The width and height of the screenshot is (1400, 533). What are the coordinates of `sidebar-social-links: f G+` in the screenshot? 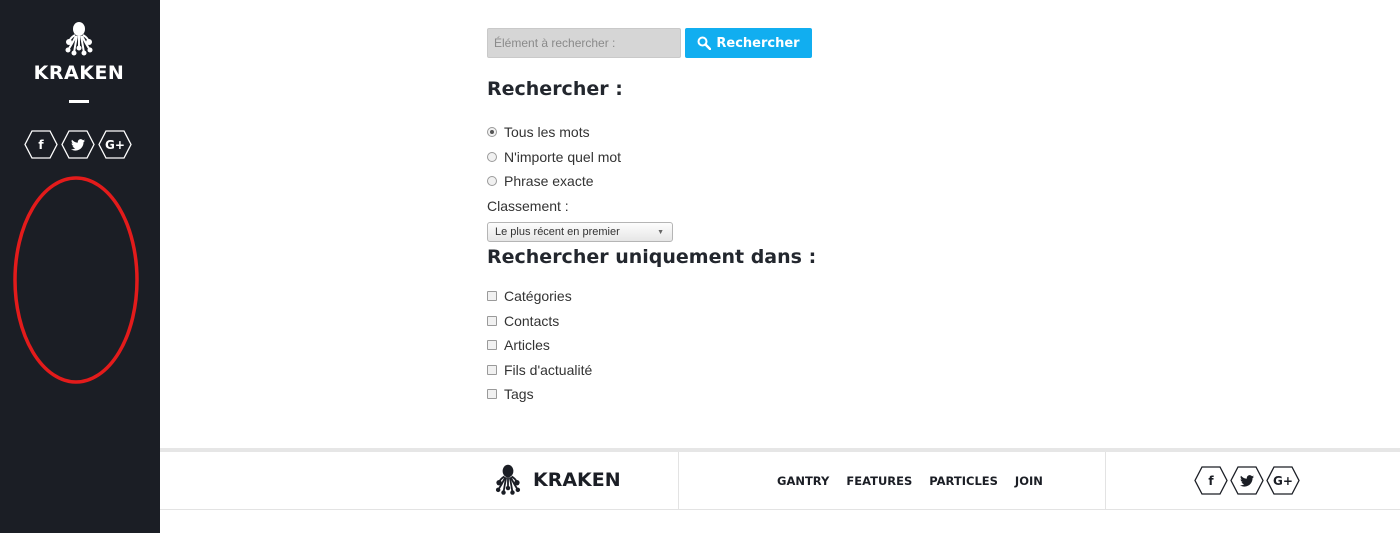 It's located at (78, 144).